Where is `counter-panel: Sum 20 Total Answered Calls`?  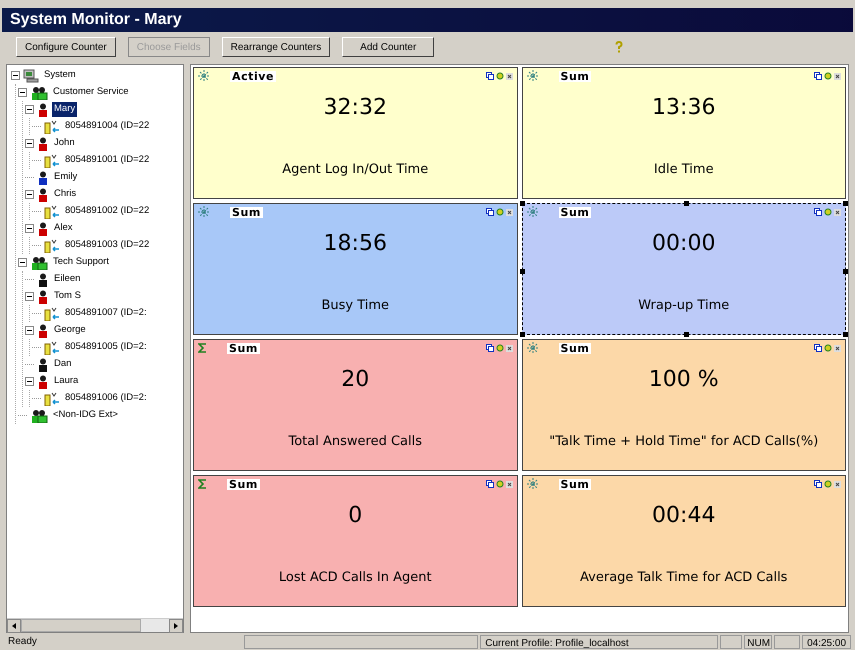
counter-panel: Sum 20 Total Answered Calls is located at coordinates (355, 405).